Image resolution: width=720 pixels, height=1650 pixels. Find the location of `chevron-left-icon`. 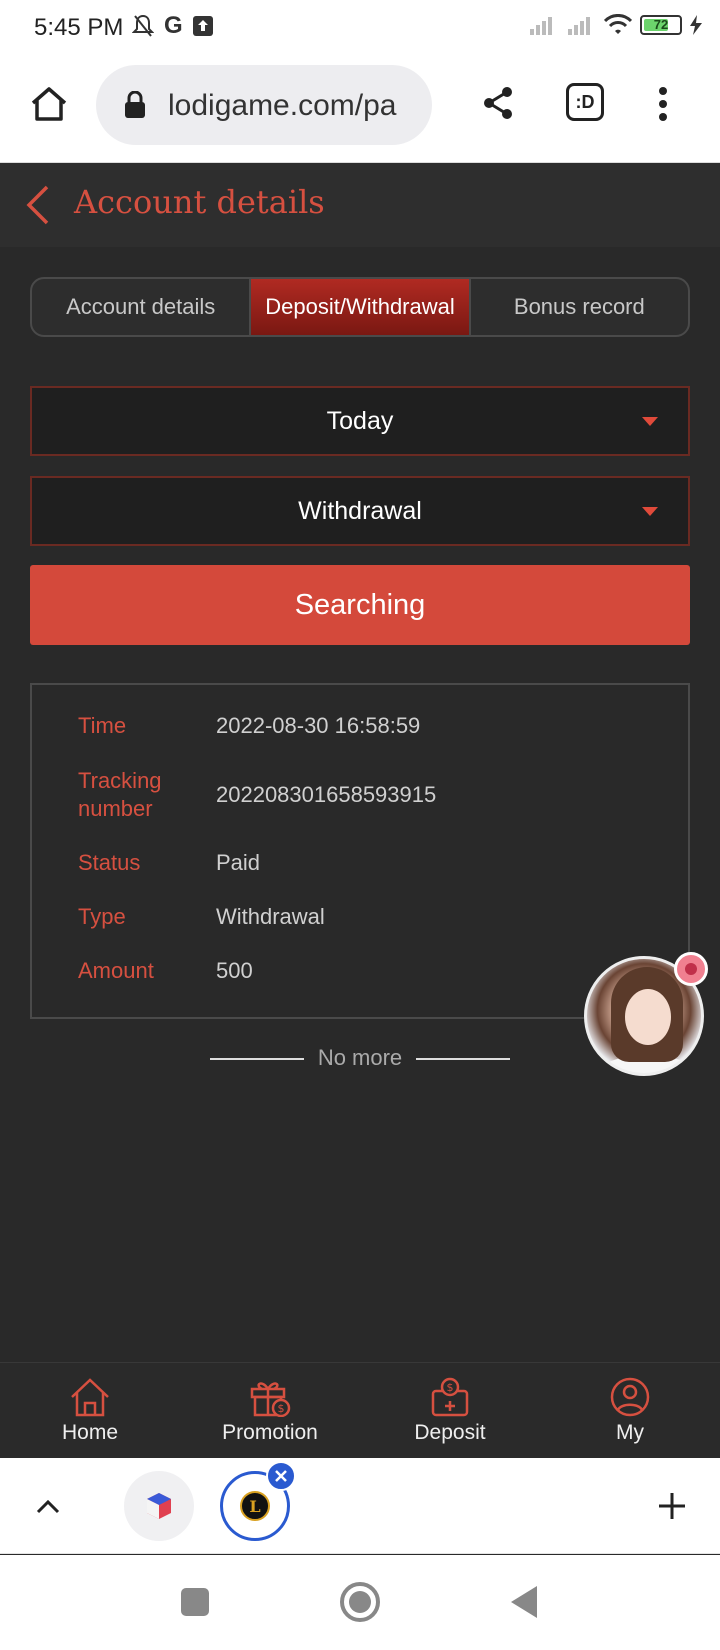

chevron-left-icon is located at coordinates (37, 205).